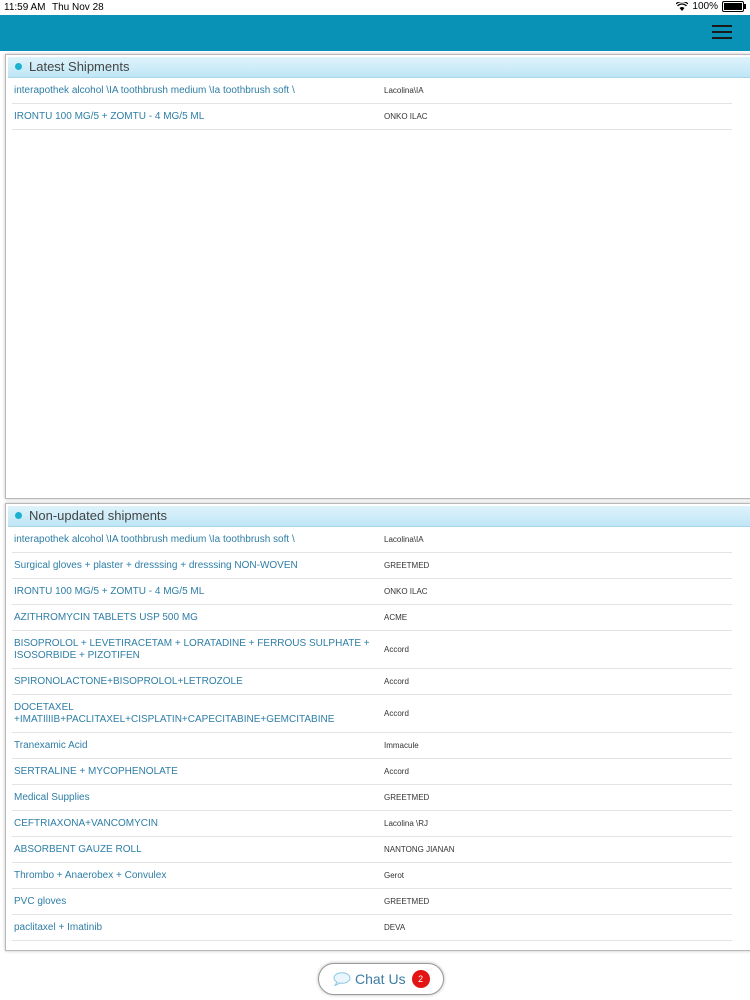 The height and width of the screenshot is (1000, 750). Describe the element at coordinates (396, 617) in the screenshot. I see `shipment-vendor: ACME` at that location.